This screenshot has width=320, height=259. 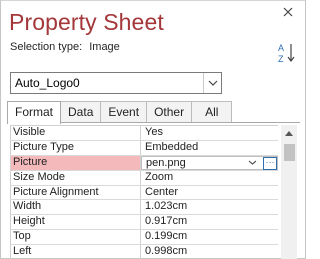 What do you see at coordinates (34, 112) in the screenshot?
I see `tab-format: Format` at bounding box center [34, 112].